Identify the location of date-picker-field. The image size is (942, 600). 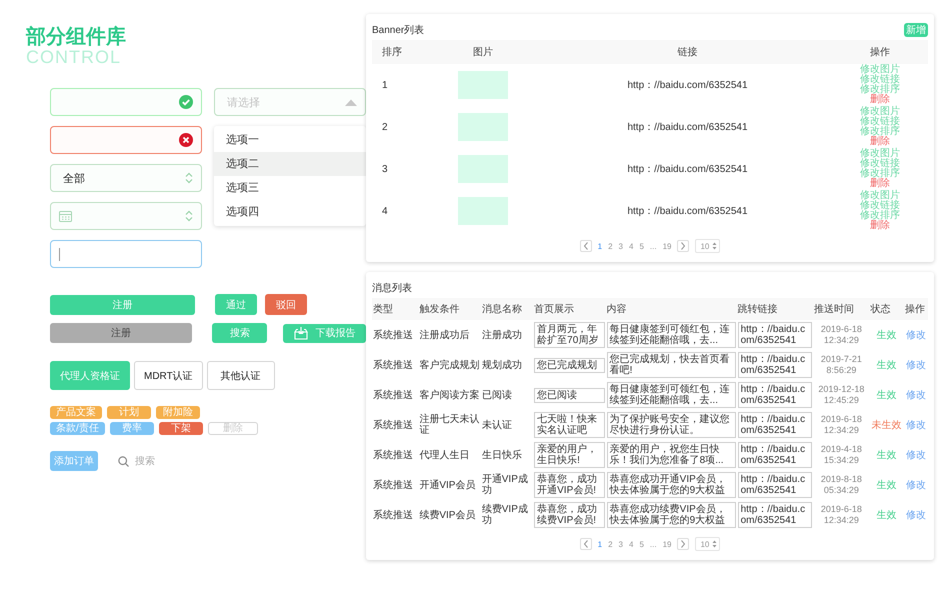
(126, 216).